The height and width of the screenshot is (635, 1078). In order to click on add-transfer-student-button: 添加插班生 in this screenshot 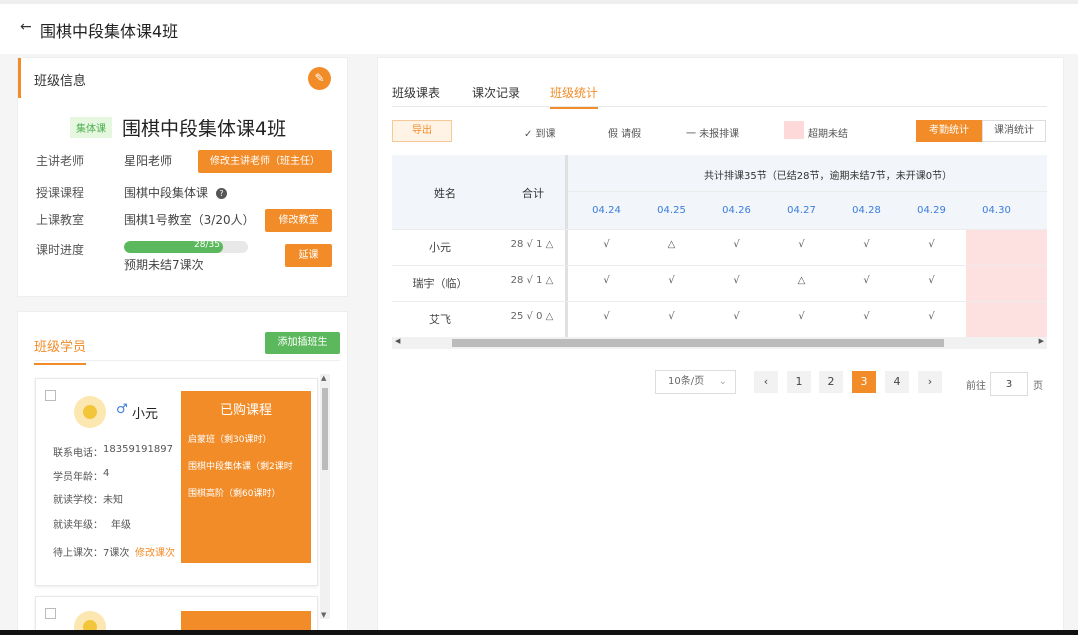, I will do `click(302, 343)`.